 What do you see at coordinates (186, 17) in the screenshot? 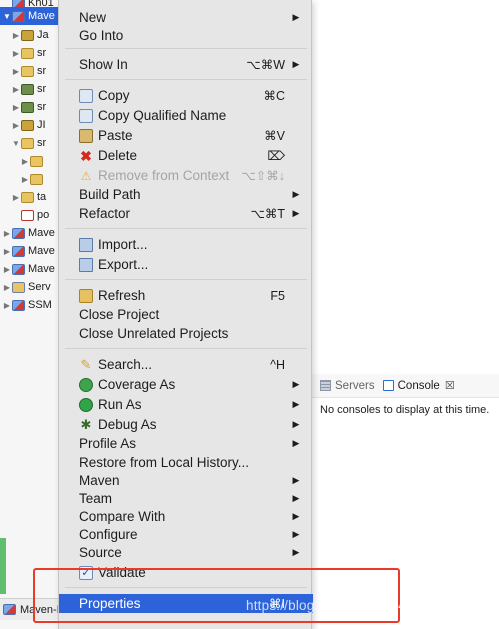
I see `menu-item-new: New ▶` at bounding box center [186, 17].